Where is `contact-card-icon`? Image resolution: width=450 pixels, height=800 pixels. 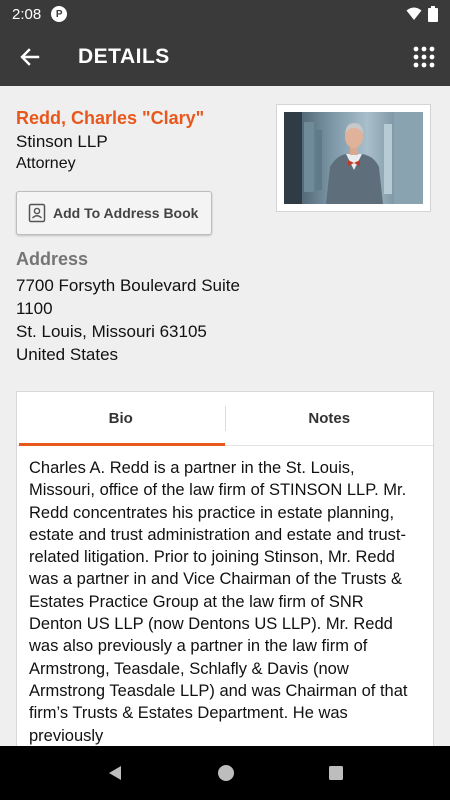
contact-card-icon is located at coordinates (37, 213).